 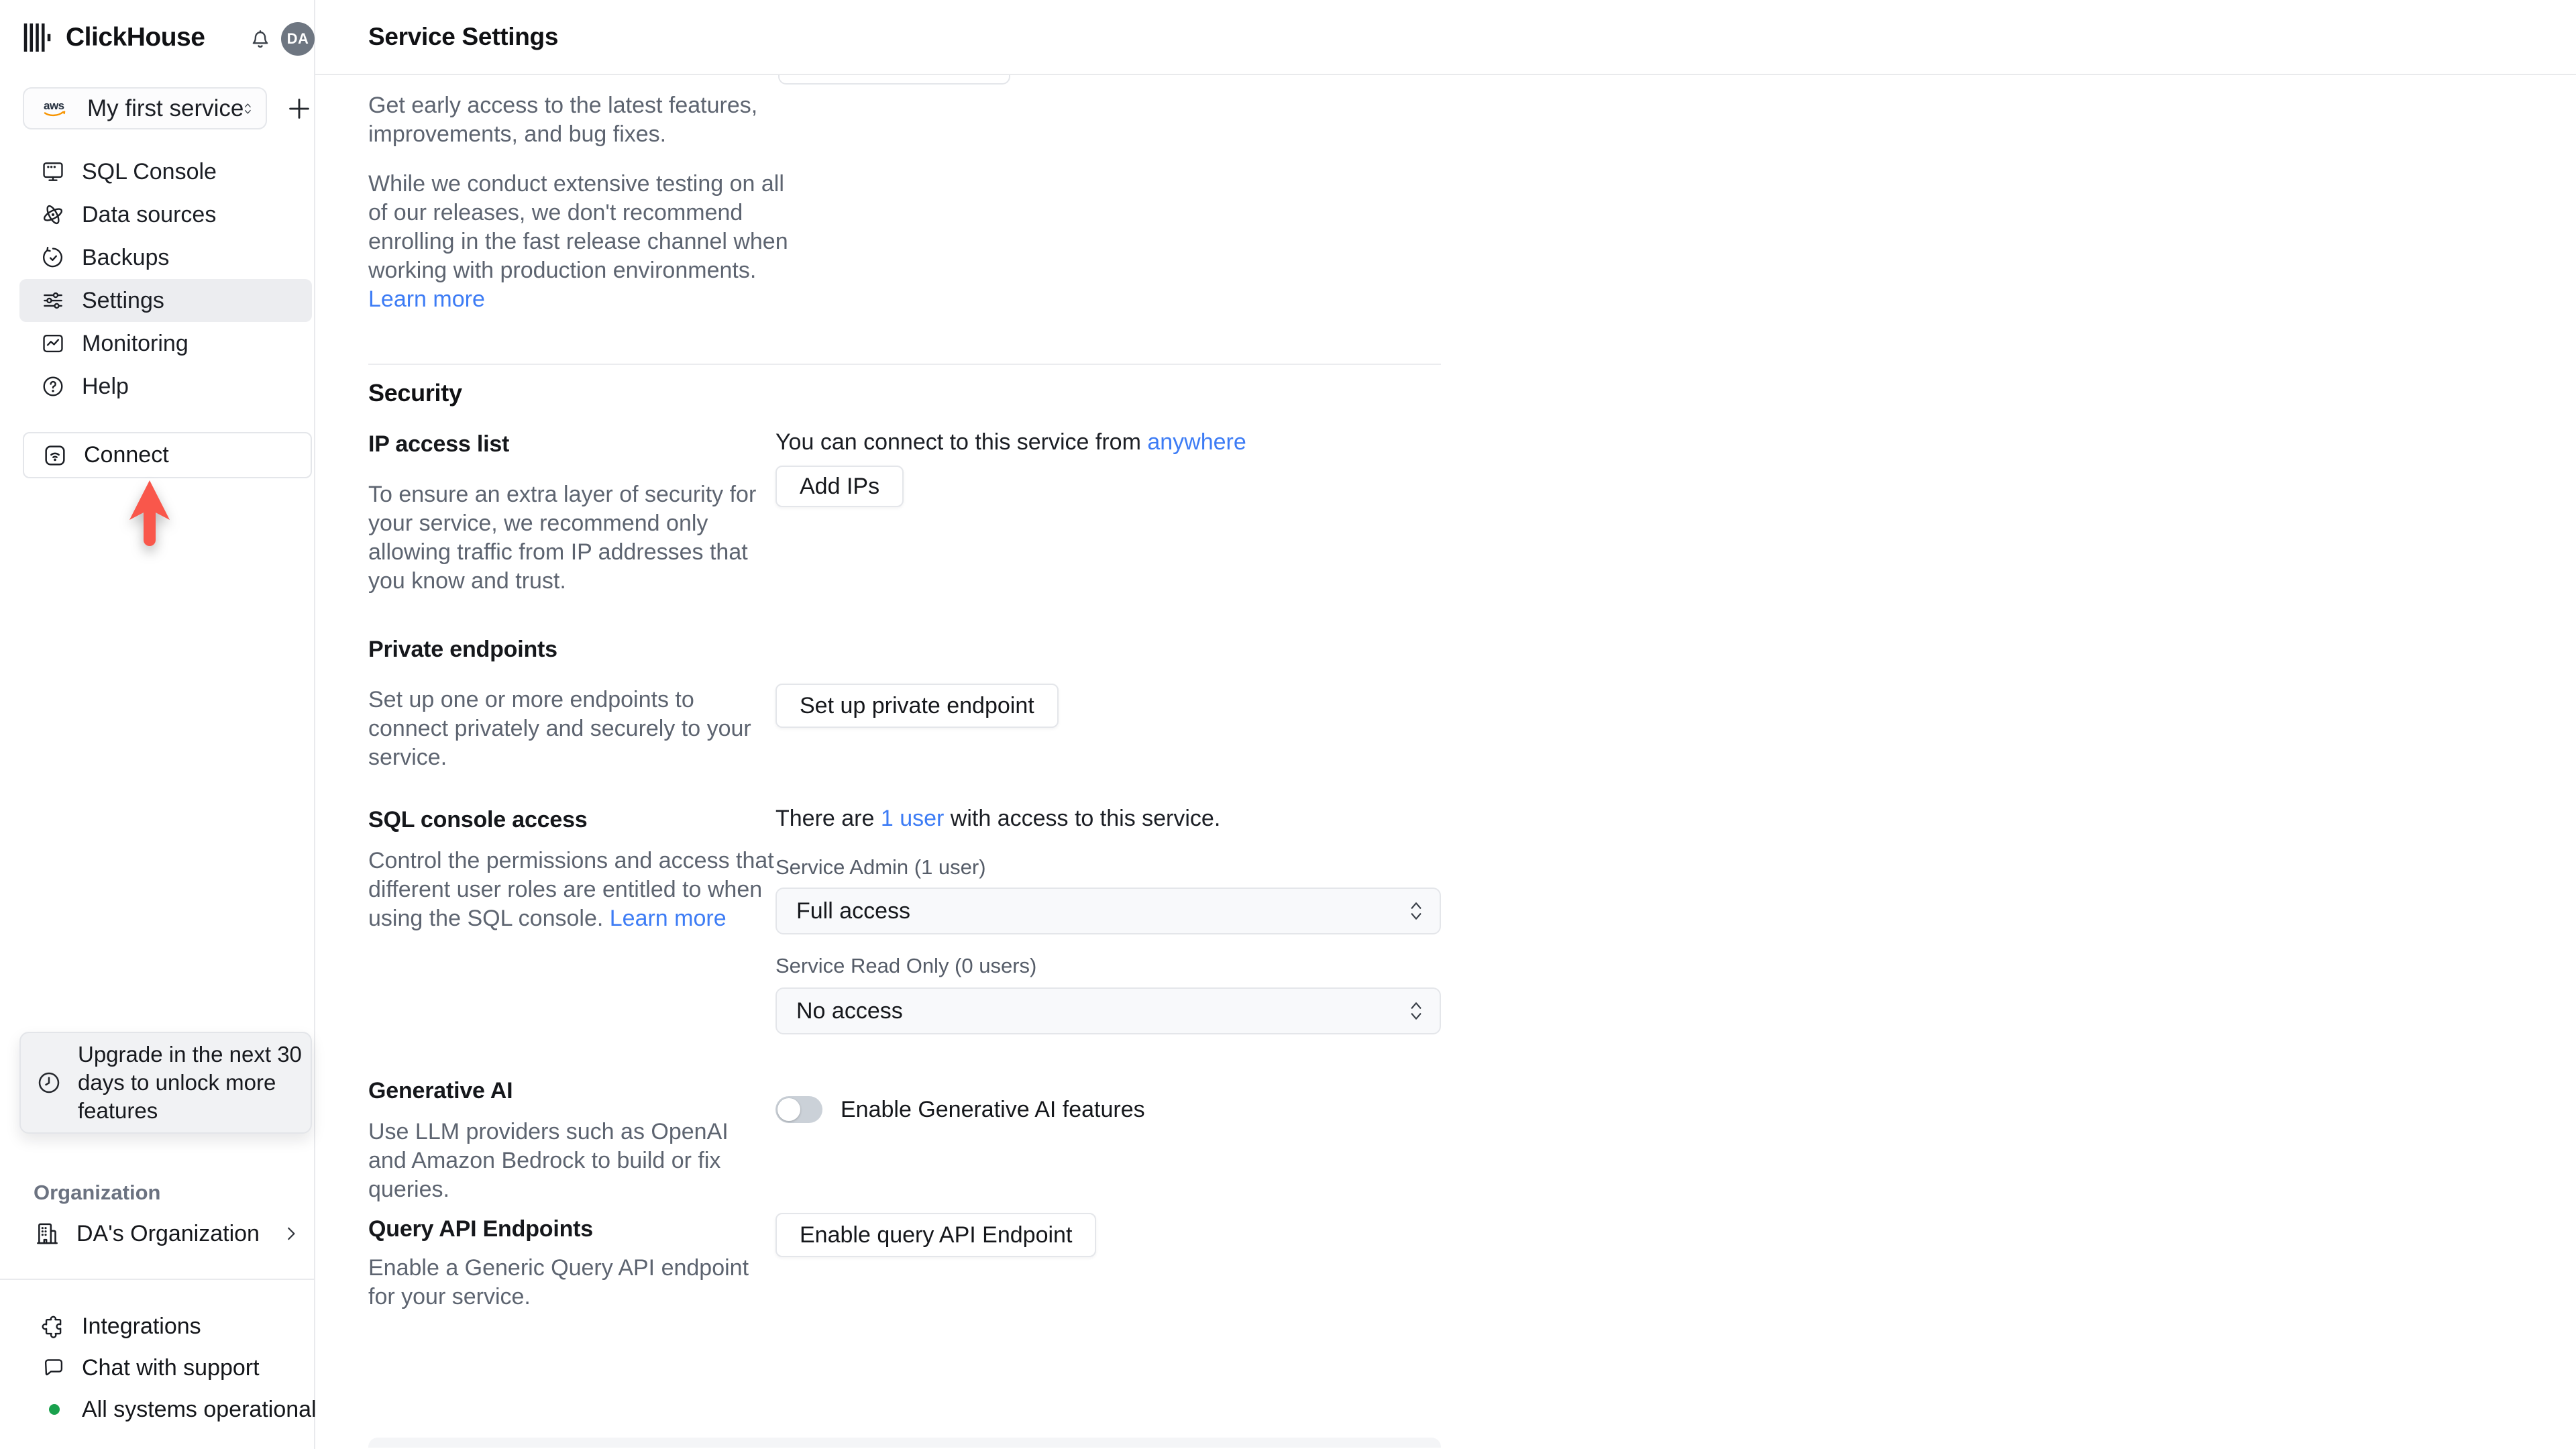 I want to click on page-title: Service Settings, so click(x=463, y=36).